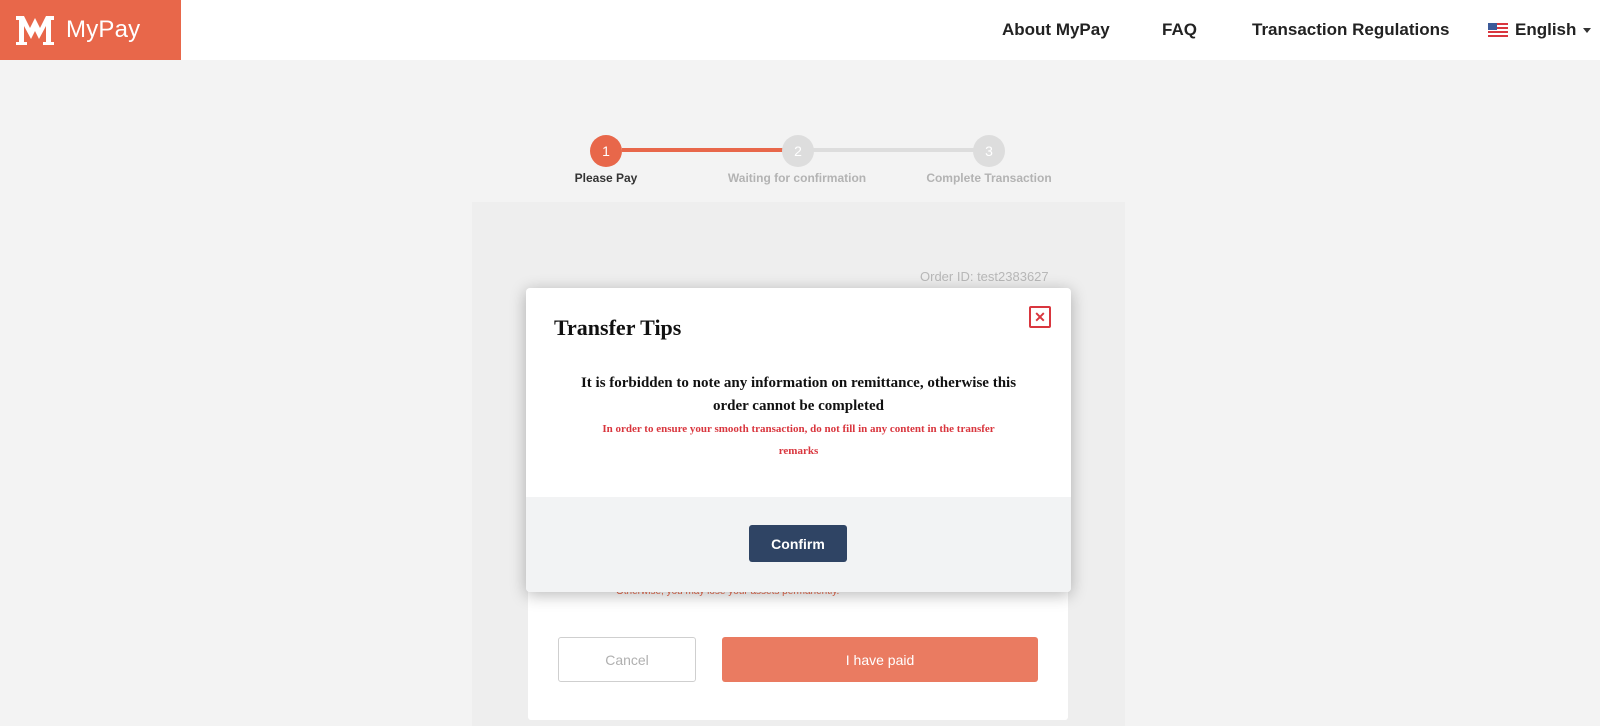 This screenshot has height=726, width=1600. Describe the element at coordinates (103, 29) in the screenshot. I see `logo-text: MyPay` at that location.